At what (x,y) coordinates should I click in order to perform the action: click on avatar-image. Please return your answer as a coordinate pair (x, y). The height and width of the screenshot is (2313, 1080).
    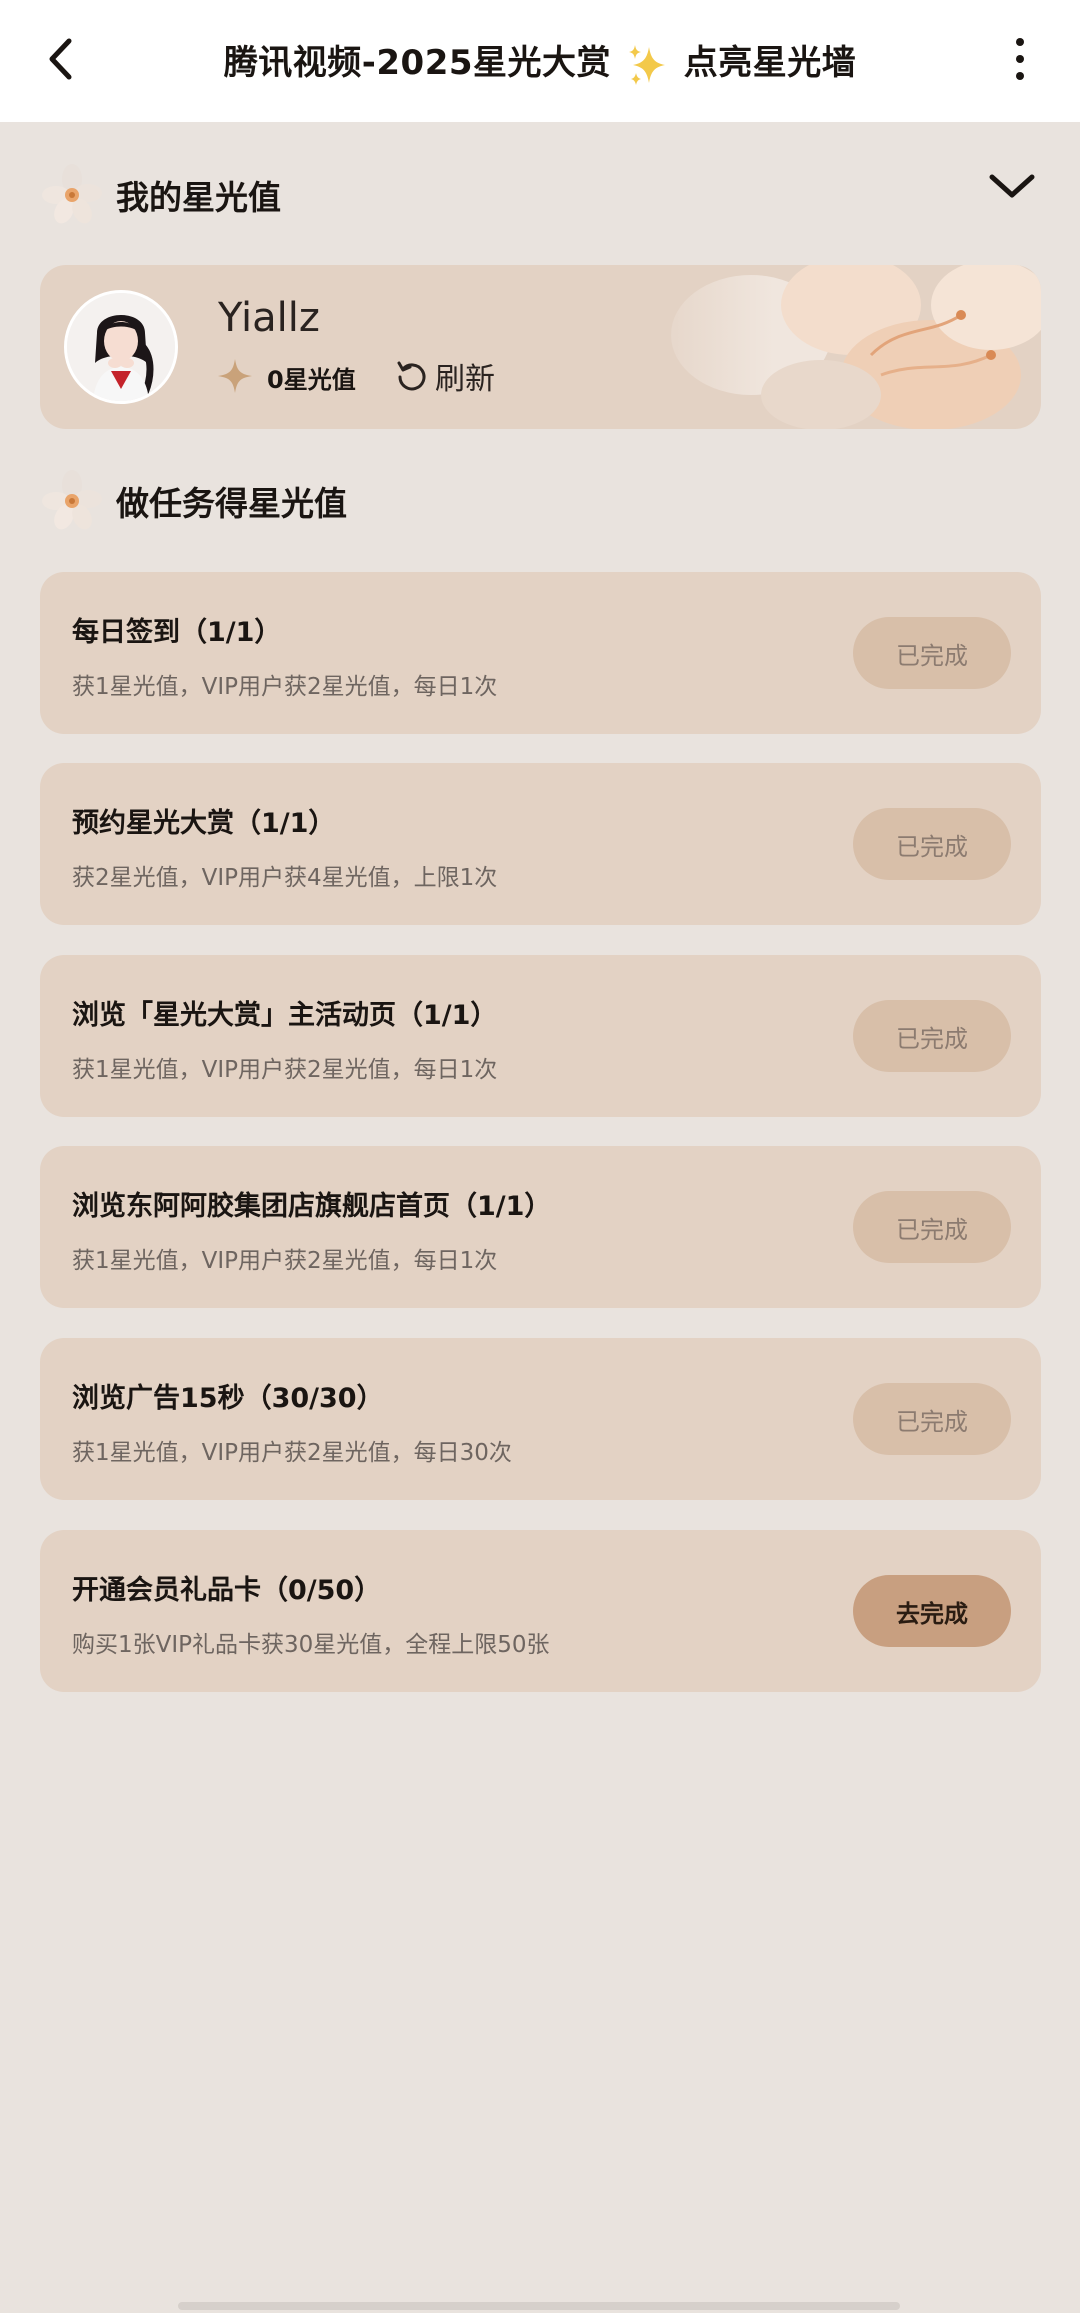
    Looking at the image, I should click on (121, 347).